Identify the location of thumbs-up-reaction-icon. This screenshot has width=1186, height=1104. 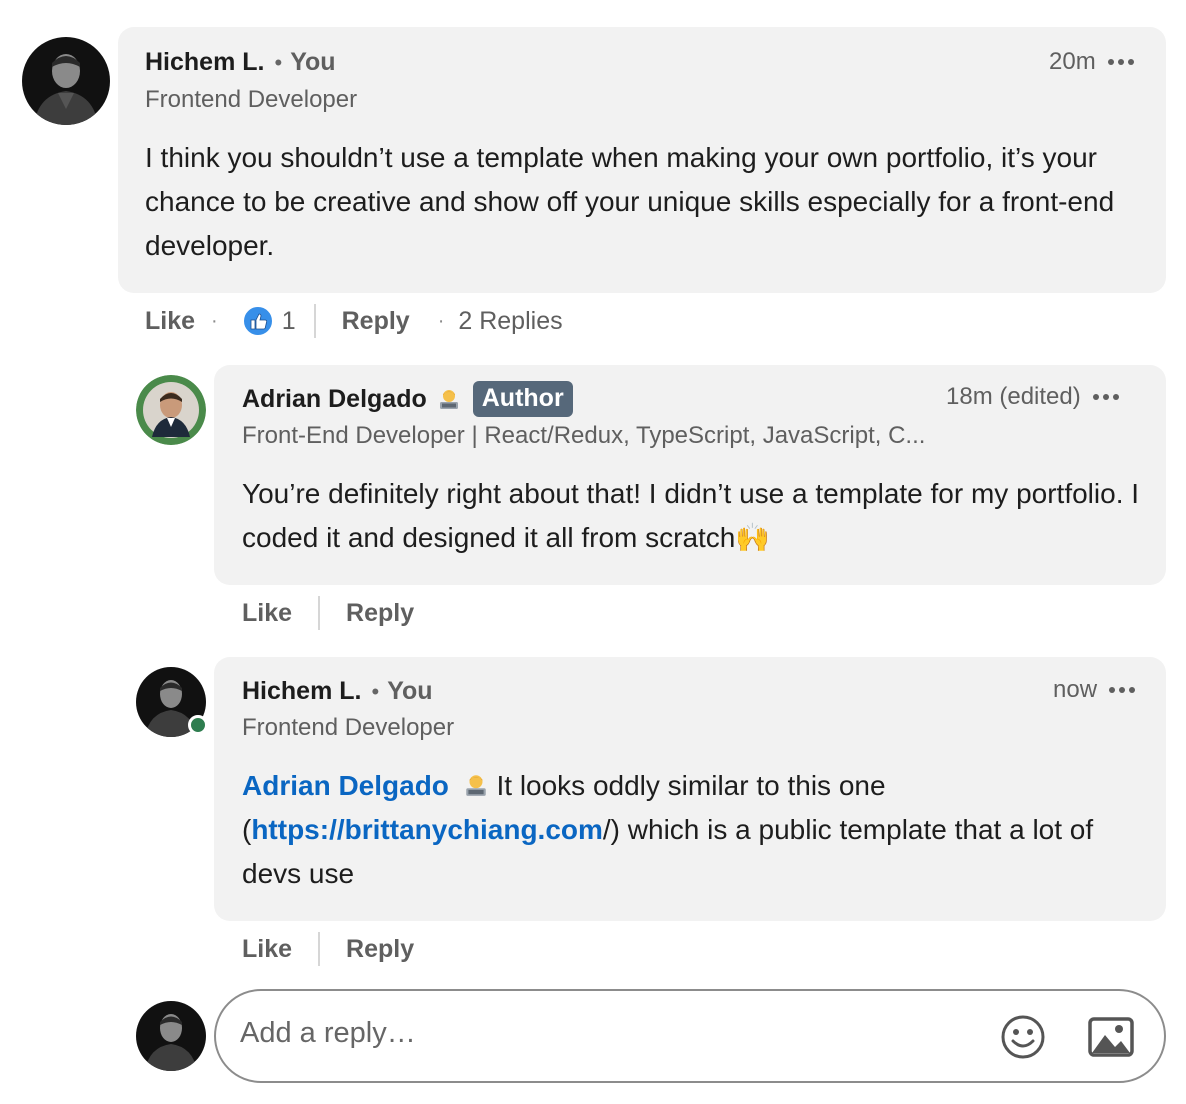
(257, 321).